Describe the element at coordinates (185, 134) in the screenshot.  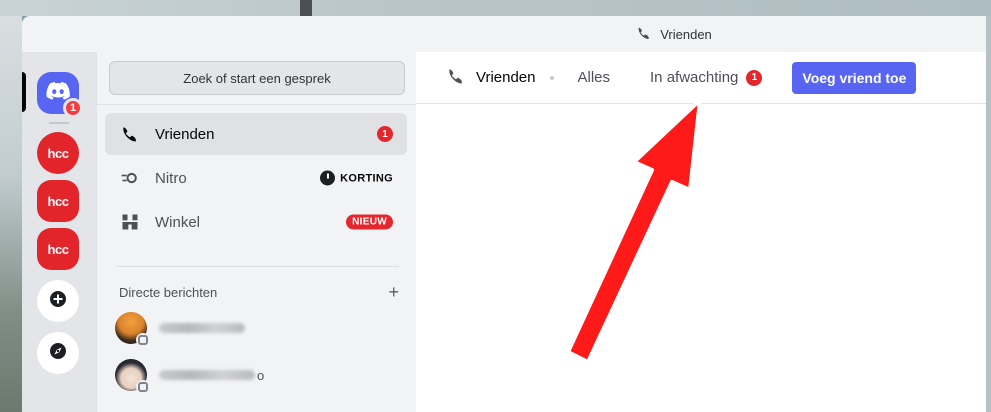
I see `sidebar-item-label: Vrienden` at that location.